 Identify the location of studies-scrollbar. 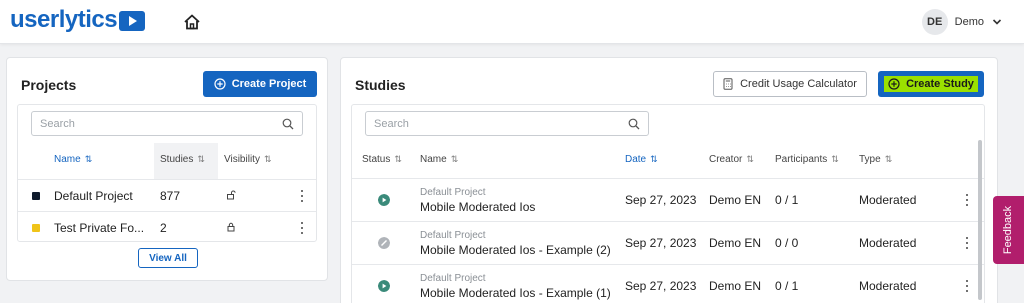
(980, 220).